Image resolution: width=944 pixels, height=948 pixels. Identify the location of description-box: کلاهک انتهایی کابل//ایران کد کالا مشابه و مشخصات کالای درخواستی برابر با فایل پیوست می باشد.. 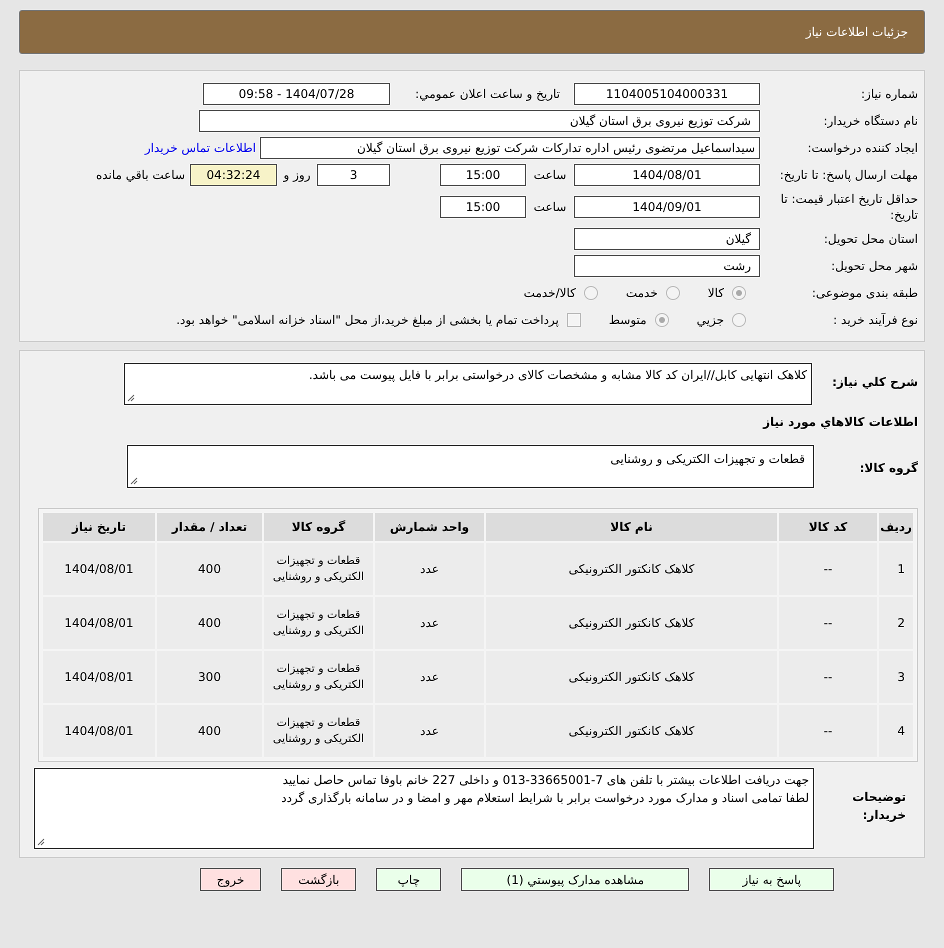
(468, 384).